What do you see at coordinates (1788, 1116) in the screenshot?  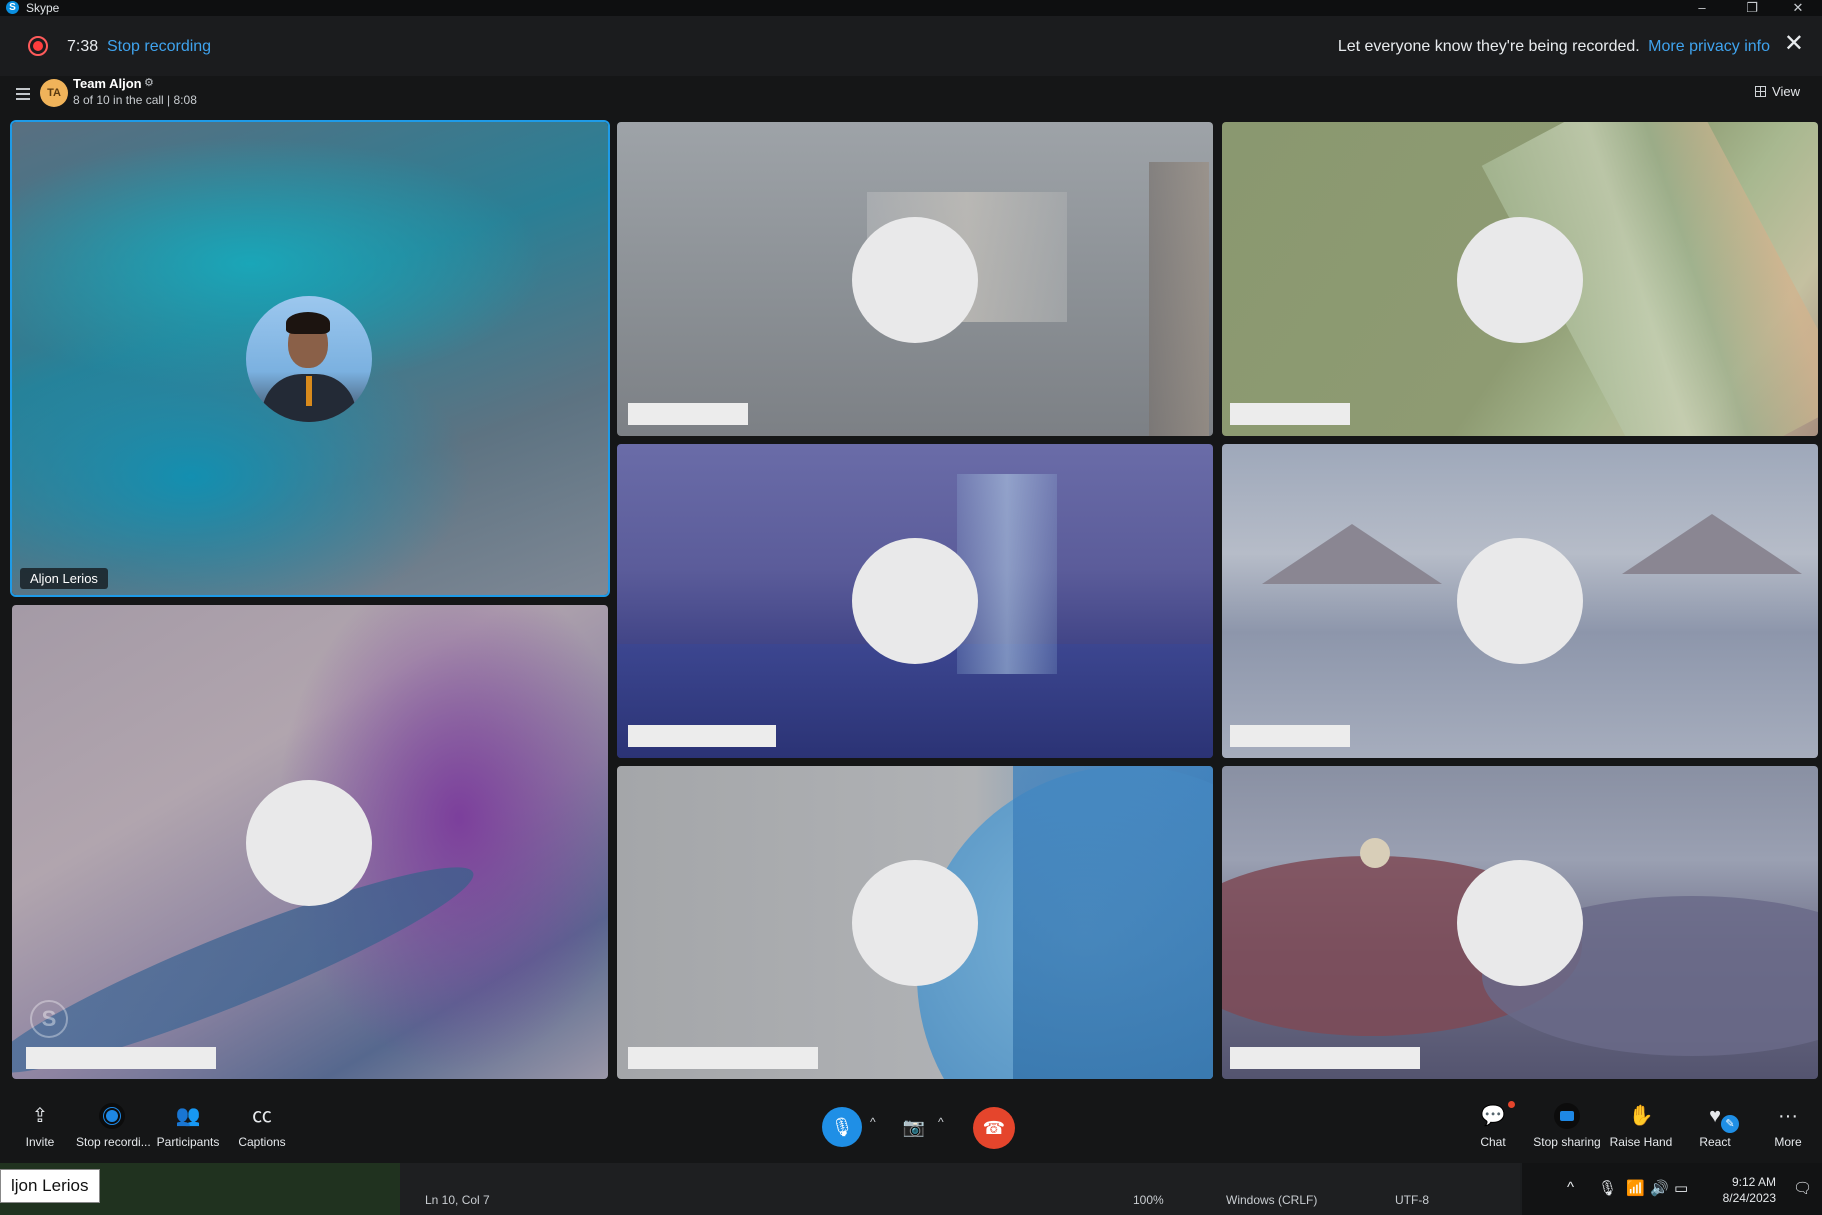 I see `more-icon: ···` at bounding box center [1788, 1116].